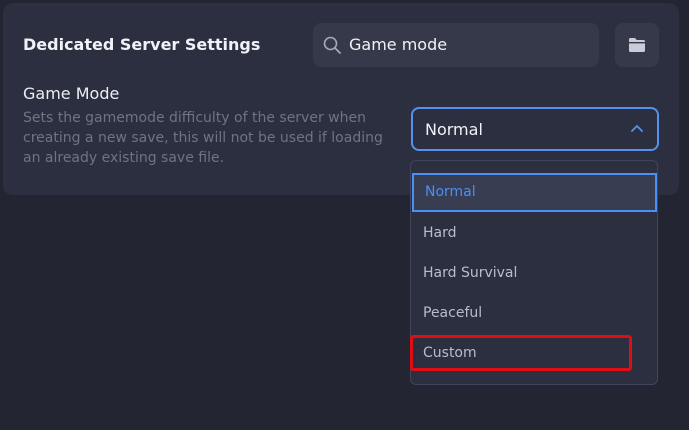 This screenshot has height=430, width=689. I want to click on setting-label-game-mode: Game Mode, so click(71, 93).